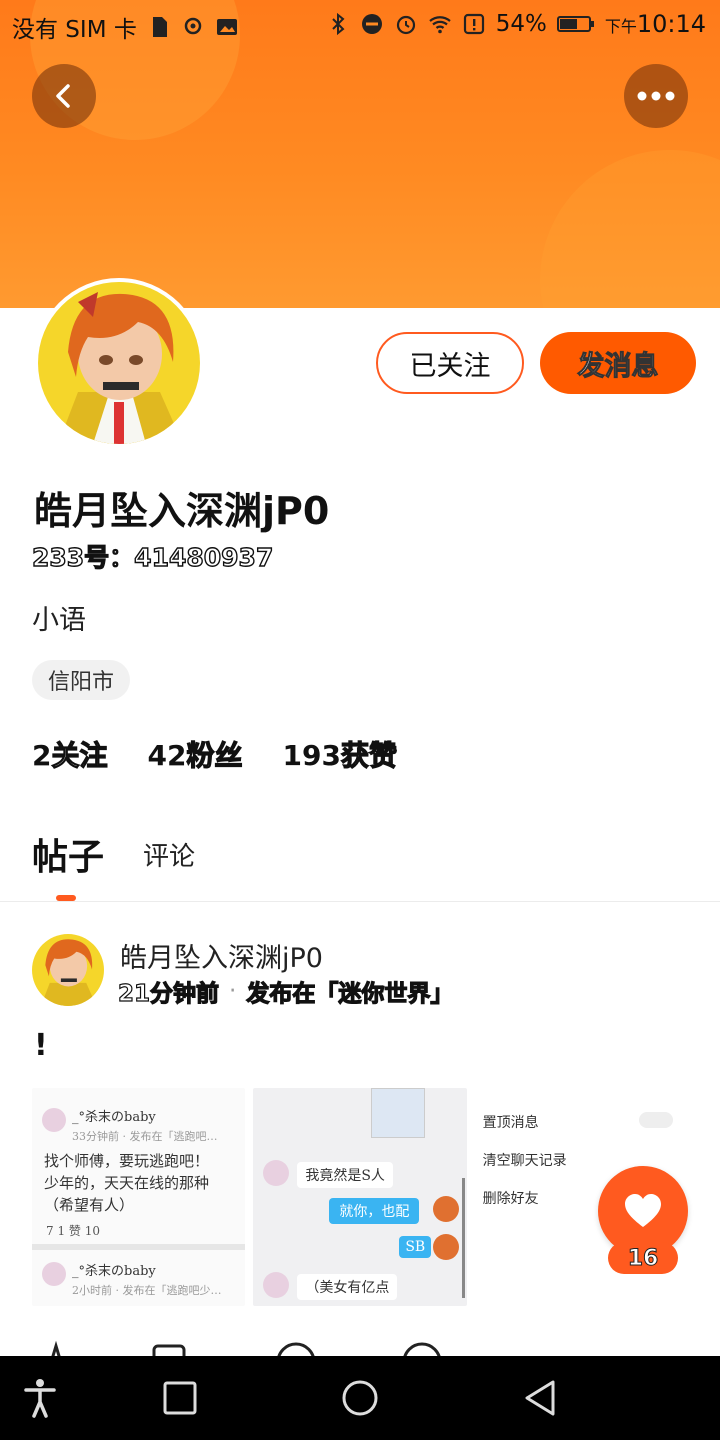 This screenshot has height=1440, width=720. I want to click on thumbnail-text: 7 1 赞 10, so click(73, 1231).